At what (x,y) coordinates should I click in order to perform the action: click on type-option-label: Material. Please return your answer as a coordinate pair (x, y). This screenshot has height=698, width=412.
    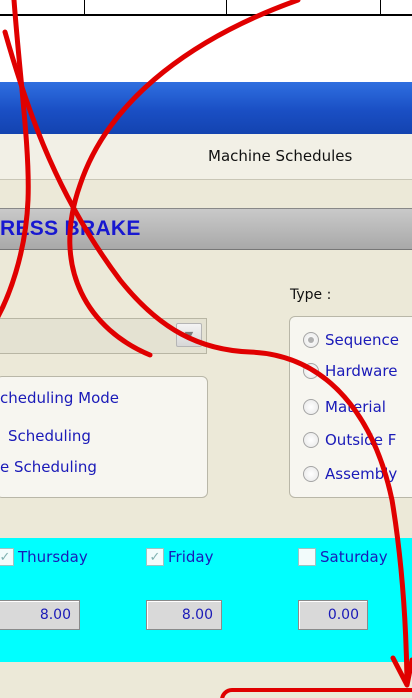
    Looking at the image, I should click on (355, 407).